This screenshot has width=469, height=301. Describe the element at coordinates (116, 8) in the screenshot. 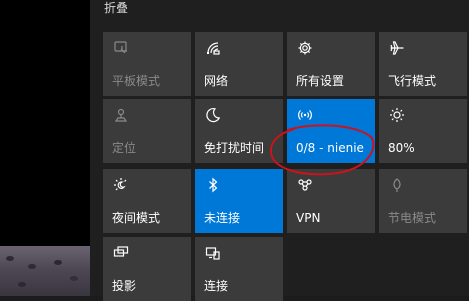

I see `collapse-link: 折叠` at that location.